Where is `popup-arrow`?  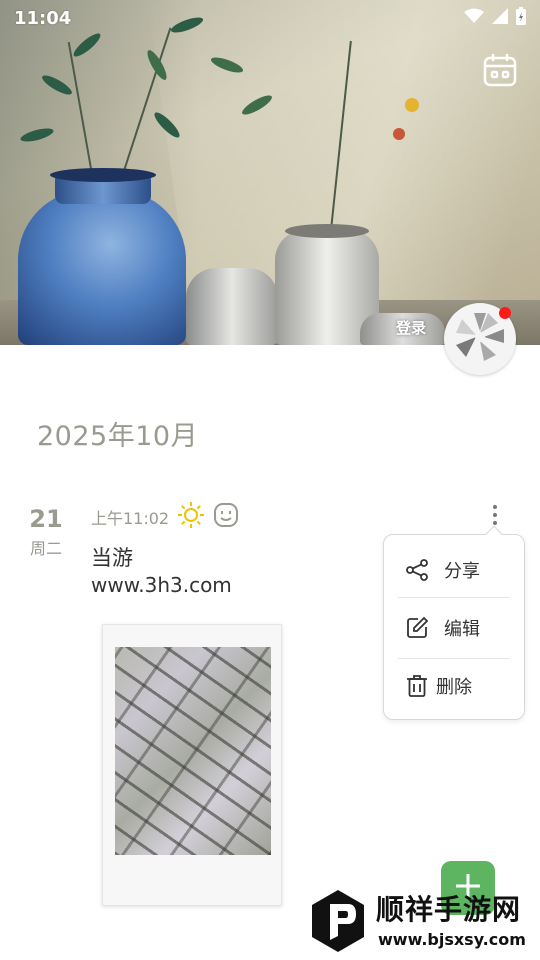 popup-arrow is located at coordinates (494, 534).